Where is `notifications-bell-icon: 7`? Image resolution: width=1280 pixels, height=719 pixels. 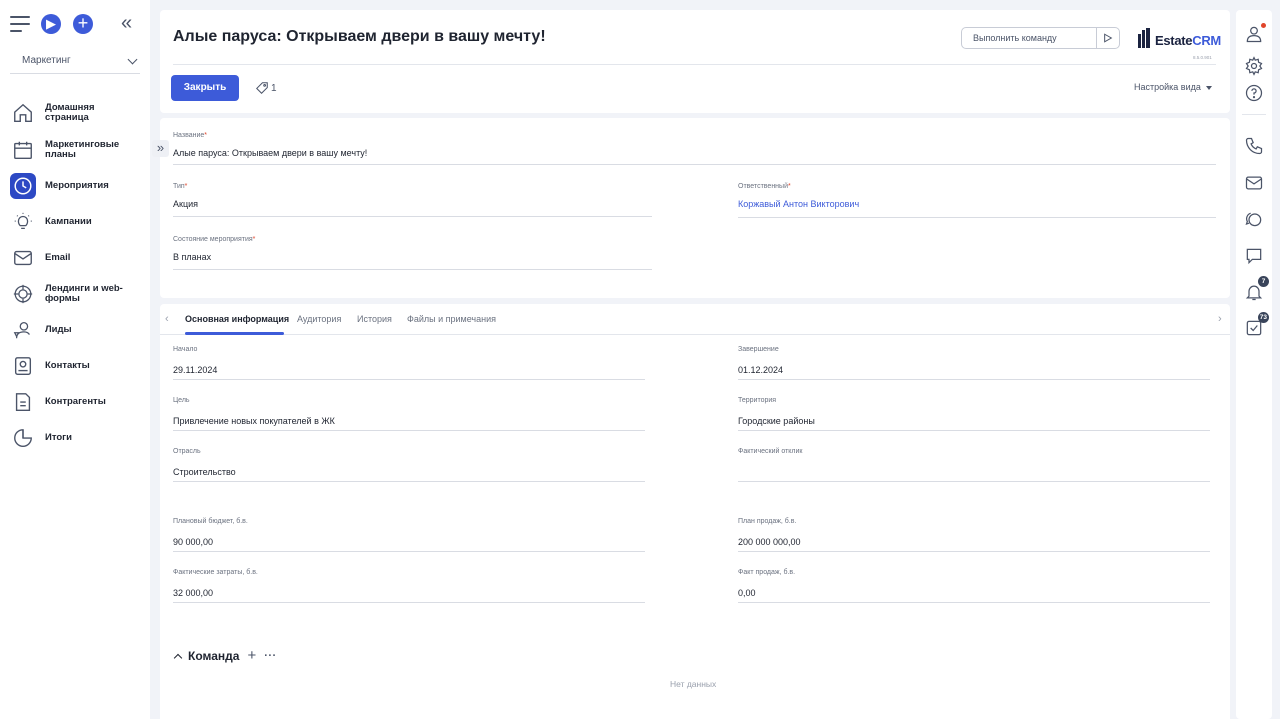
notifications-bell-icon: 7 is located at coordinates (1256, 289).